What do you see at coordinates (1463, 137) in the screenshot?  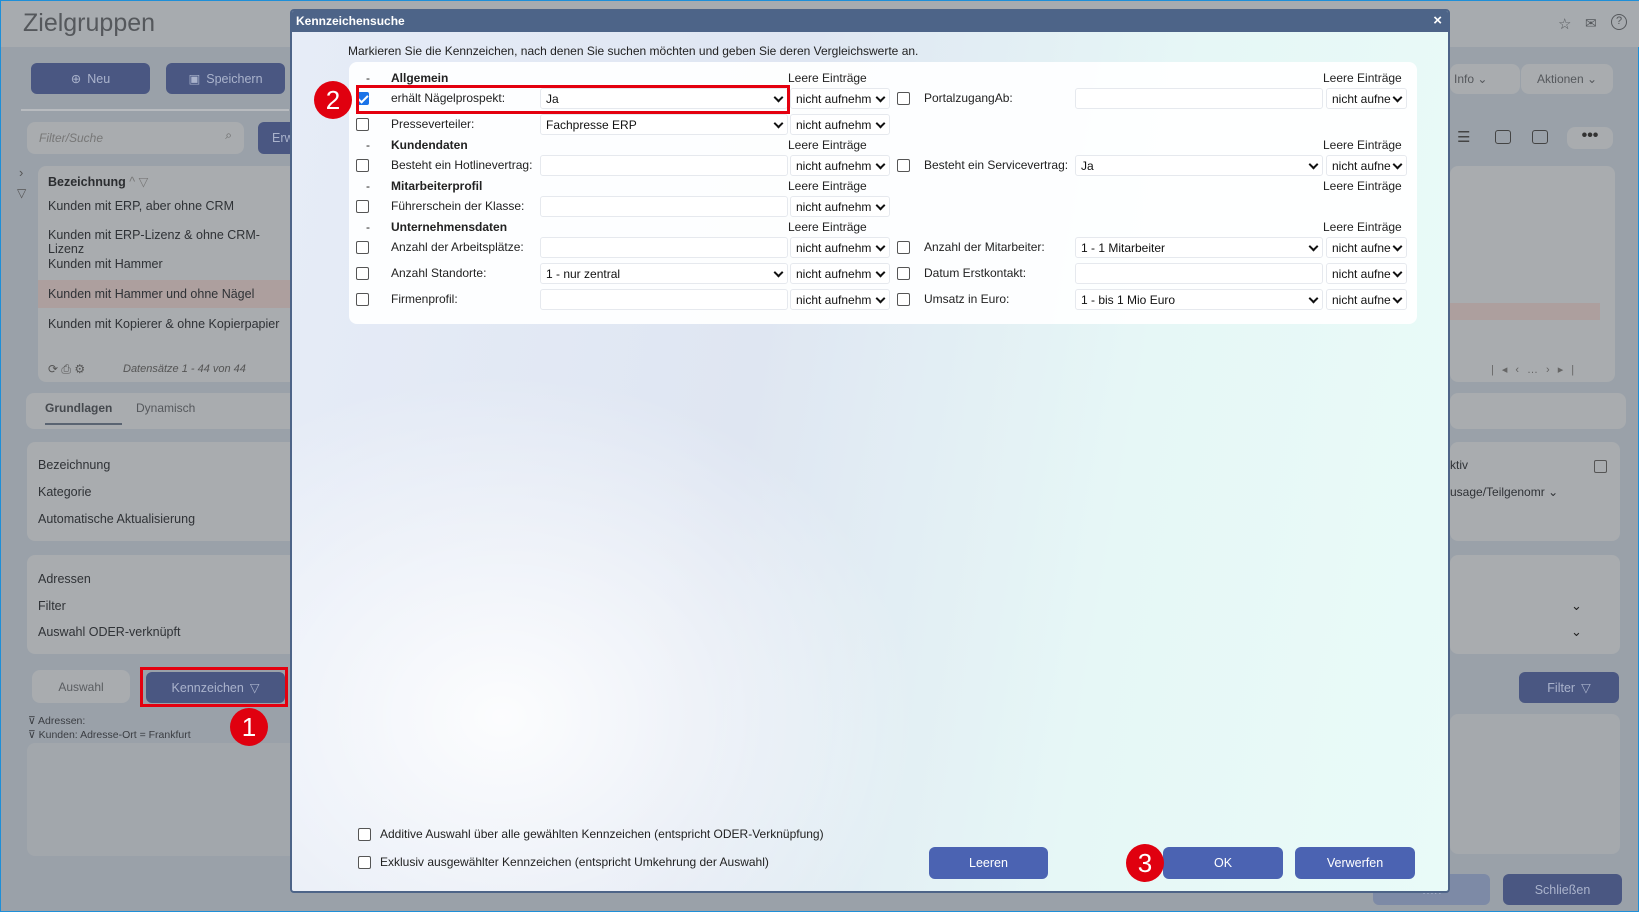 I see `list-view-icon: ☰` at bounding box center [1463, 137].